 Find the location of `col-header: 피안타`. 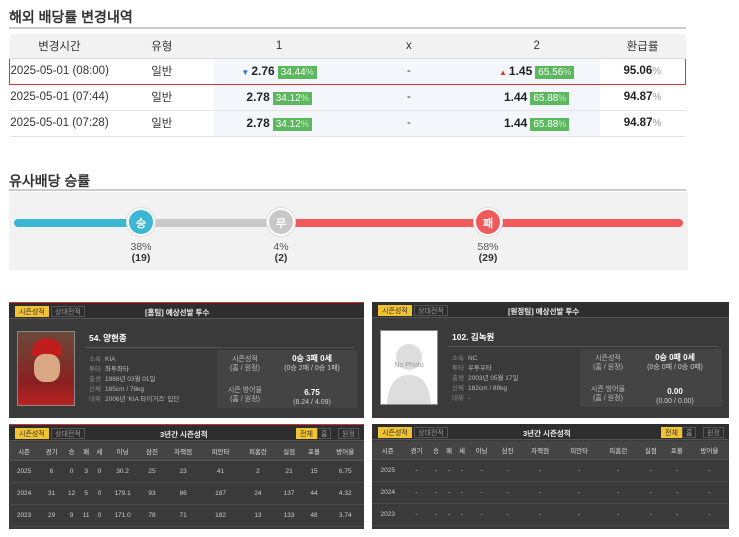

col-header: 피안타 is located at coordinates (220, 451).